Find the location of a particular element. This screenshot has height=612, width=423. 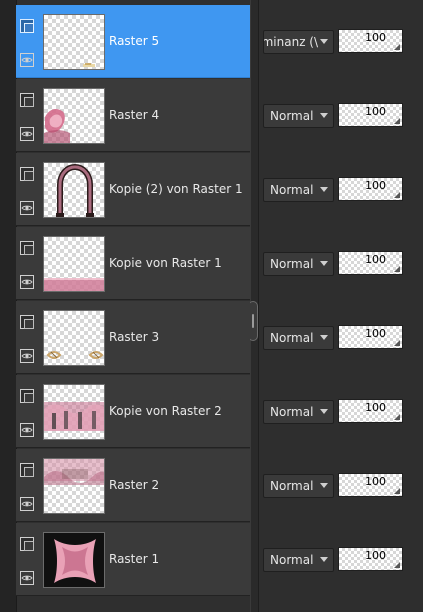

layer-row: Raster 2 is located at coordinates (133, 485).